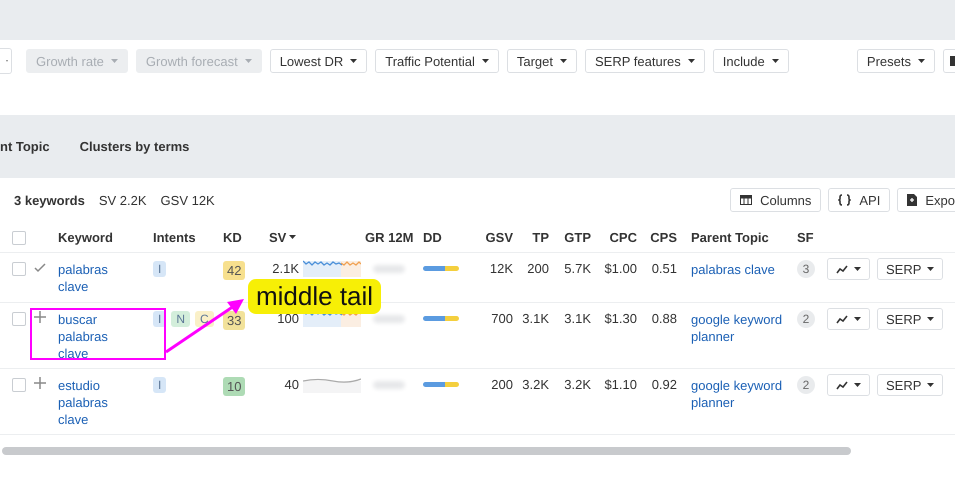  What do you see at coordinates (394, 237) in the screenshot?
I see `column-header: GR 12M` at bounding box center [394, 237].